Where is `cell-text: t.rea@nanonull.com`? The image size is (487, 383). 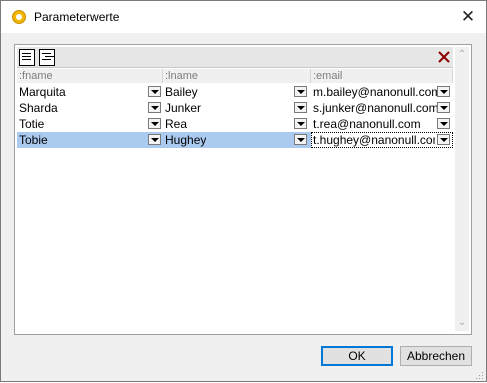 cell-text: t.rea@nanonull.com is located at coordinates (367, 124).